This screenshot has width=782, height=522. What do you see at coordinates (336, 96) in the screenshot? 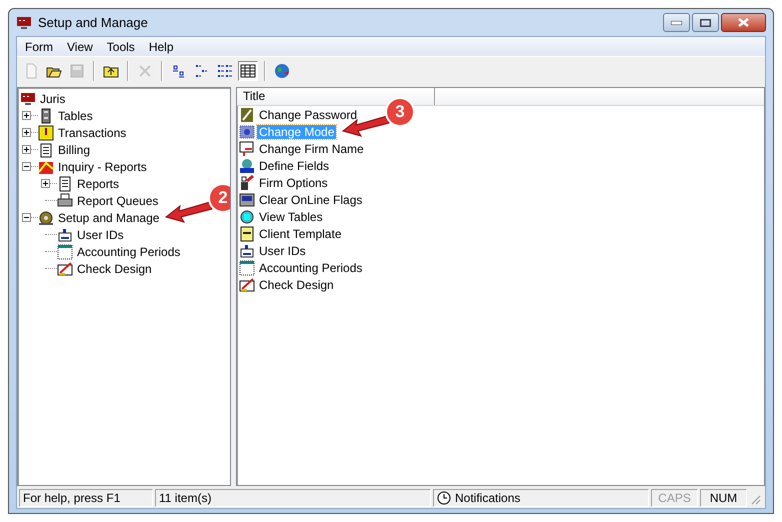
I see `column-header: Title` at bounding box center [336, 96].